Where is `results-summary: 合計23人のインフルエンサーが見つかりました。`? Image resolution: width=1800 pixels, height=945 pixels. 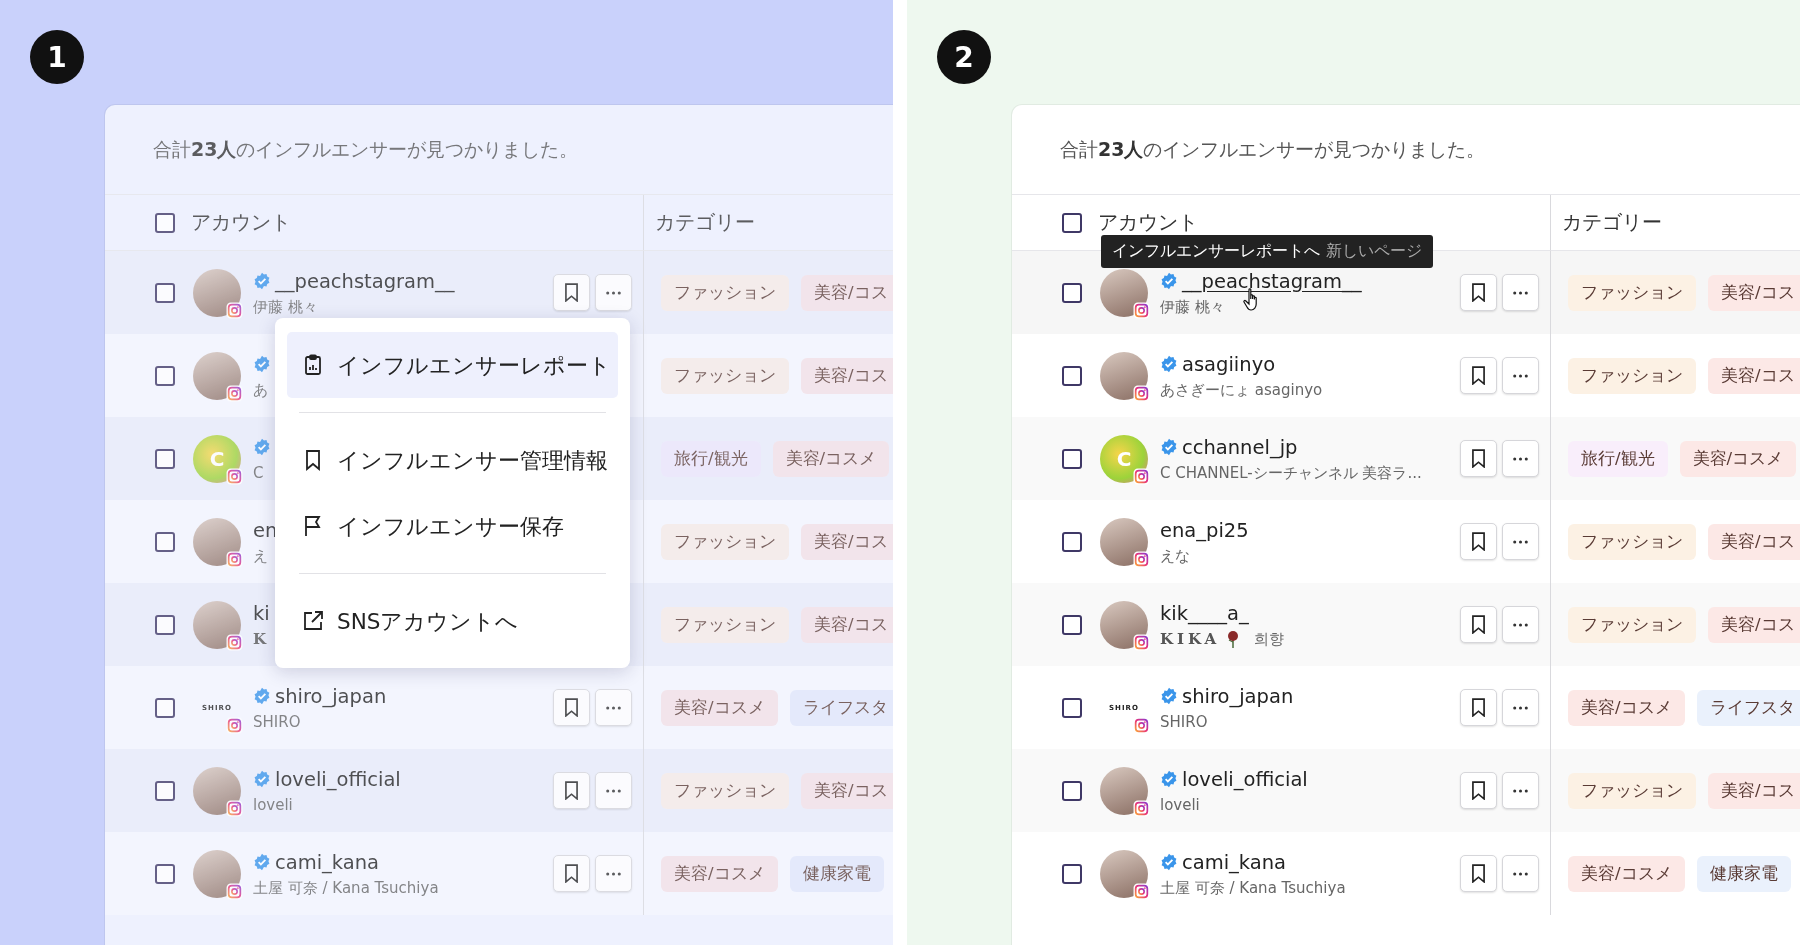
results-summary: 合計23人のインフルエンサーが見つかりました。 is located at coordinates (1406, 150).